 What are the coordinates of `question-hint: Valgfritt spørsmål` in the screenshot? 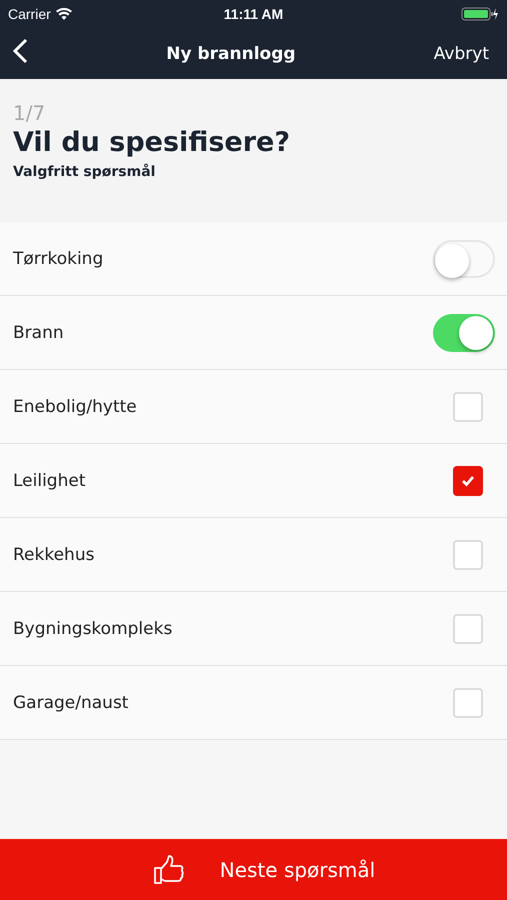 It's located at (84, 172).